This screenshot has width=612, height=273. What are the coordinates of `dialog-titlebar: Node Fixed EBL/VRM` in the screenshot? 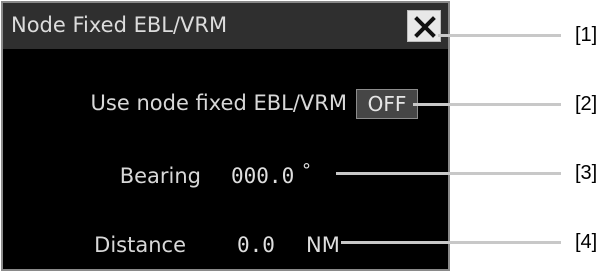 It's located at (225, 26).